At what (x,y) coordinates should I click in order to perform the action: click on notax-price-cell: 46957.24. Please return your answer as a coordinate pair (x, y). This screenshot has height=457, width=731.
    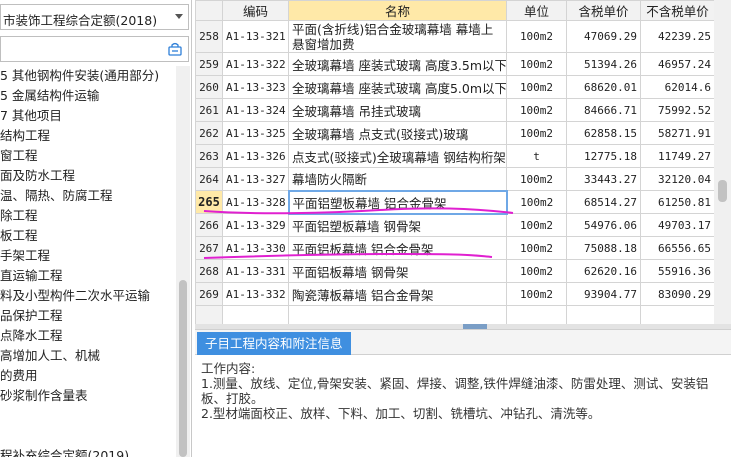
    Looking at the image, I should click on (677, 64).